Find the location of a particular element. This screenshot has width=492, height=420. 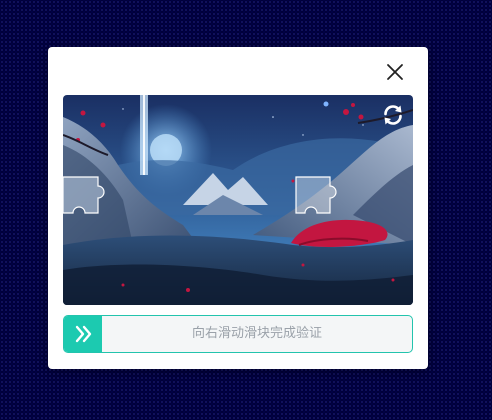

close-icon is located at coordinates (395, 72).